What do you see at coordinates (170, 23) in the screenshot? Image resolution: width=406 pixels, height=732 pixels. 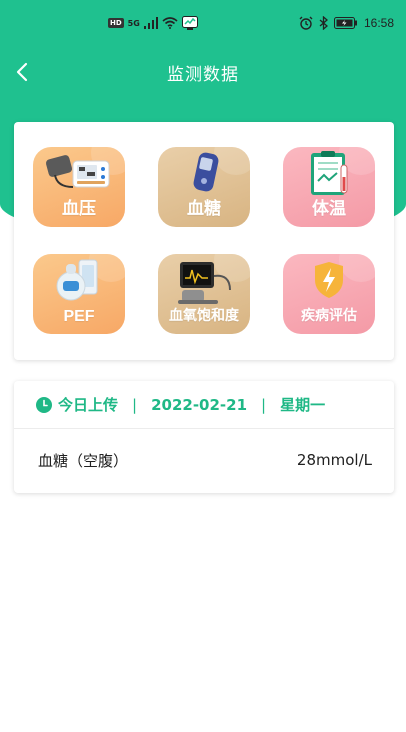 I see `wifi-icon` at bounding box center [170, 23].